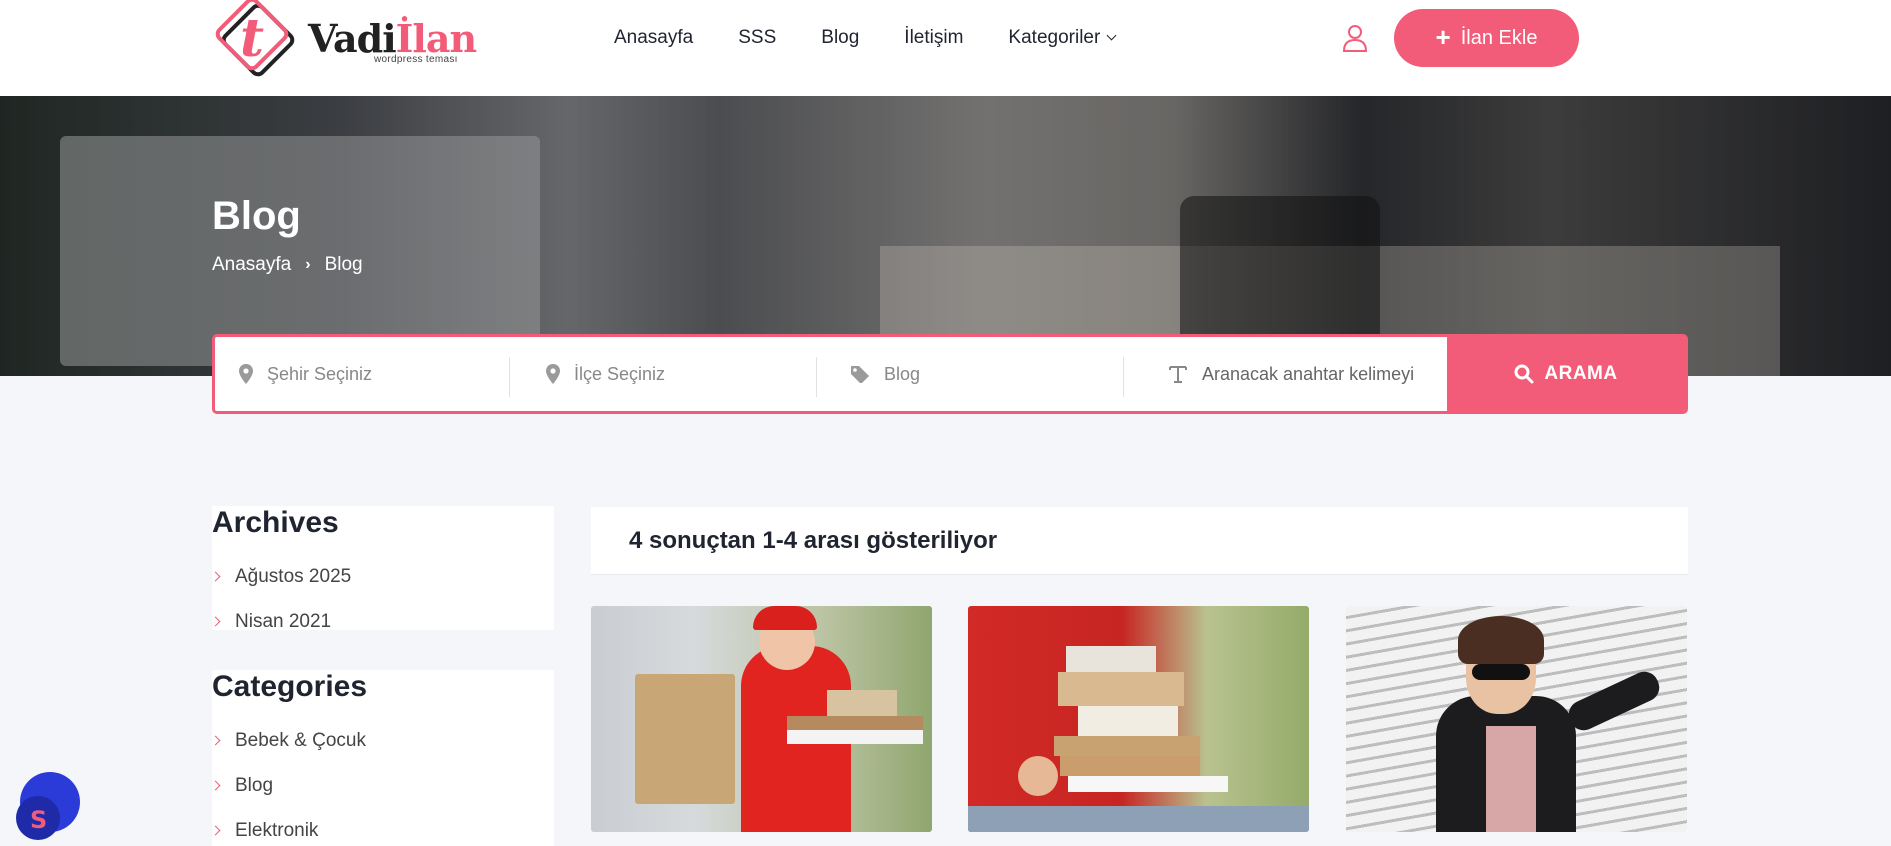  I want to click on list-item: Elektronik, so click(288, 827).